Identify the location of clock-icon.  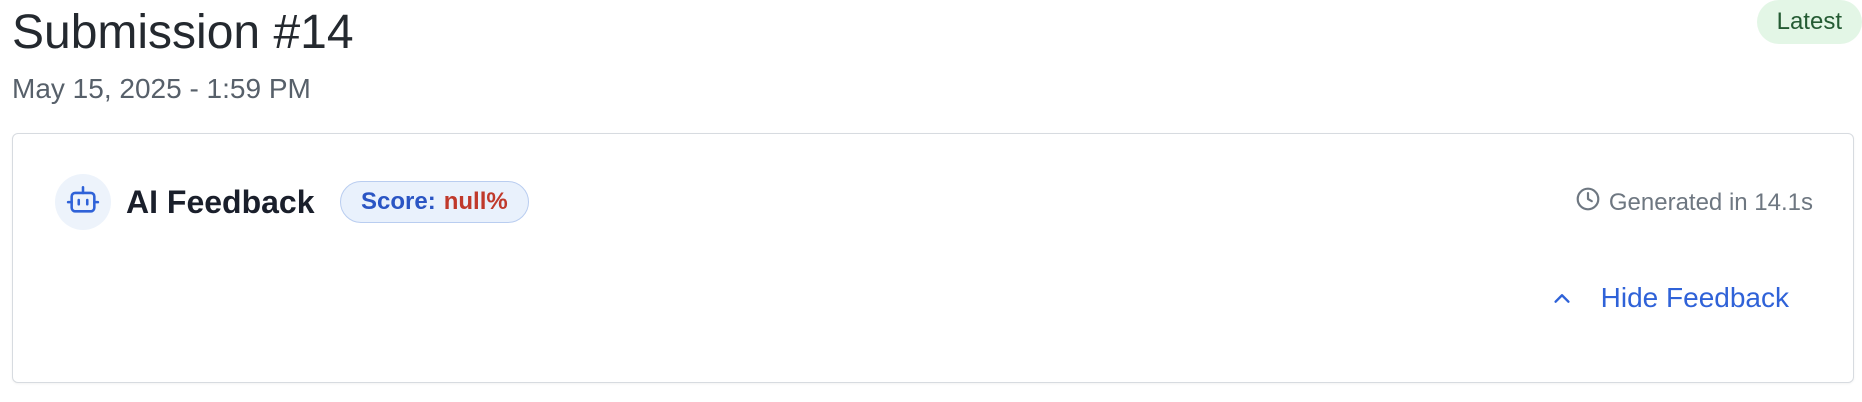
(1592, 202).